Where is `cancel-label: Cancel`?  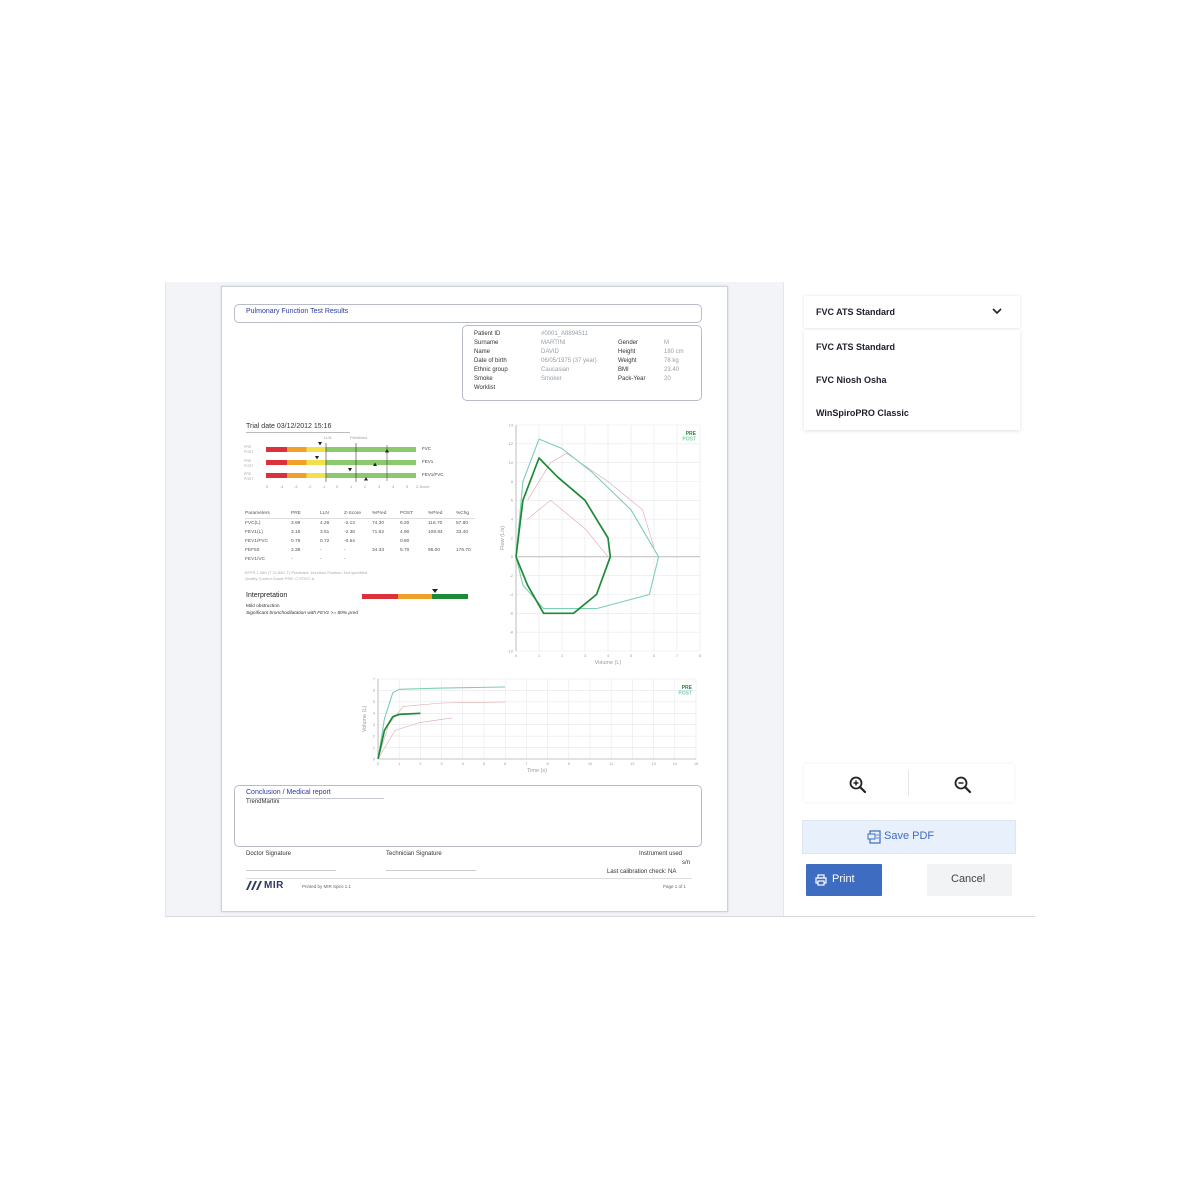
cancel-label: Cancel is located at coordinates (968, 879).